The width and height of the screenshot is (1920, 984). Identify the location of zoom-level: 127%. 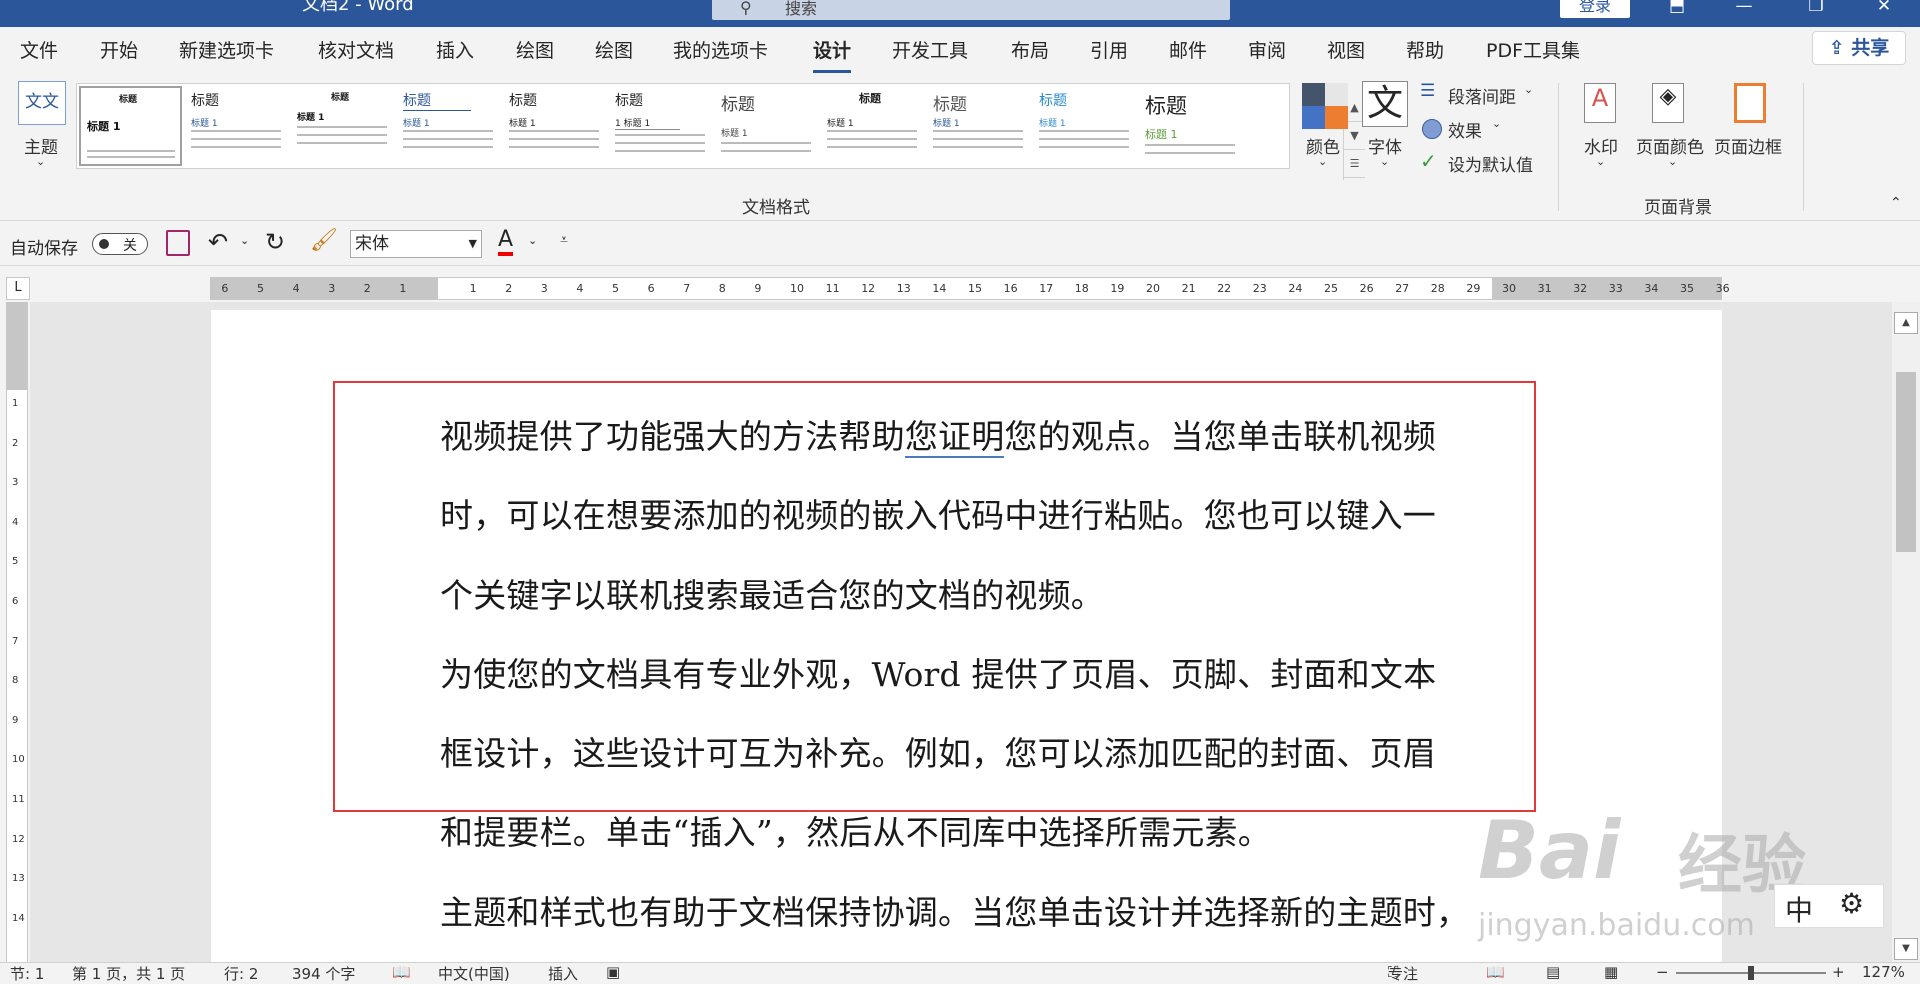
(1883, 972).